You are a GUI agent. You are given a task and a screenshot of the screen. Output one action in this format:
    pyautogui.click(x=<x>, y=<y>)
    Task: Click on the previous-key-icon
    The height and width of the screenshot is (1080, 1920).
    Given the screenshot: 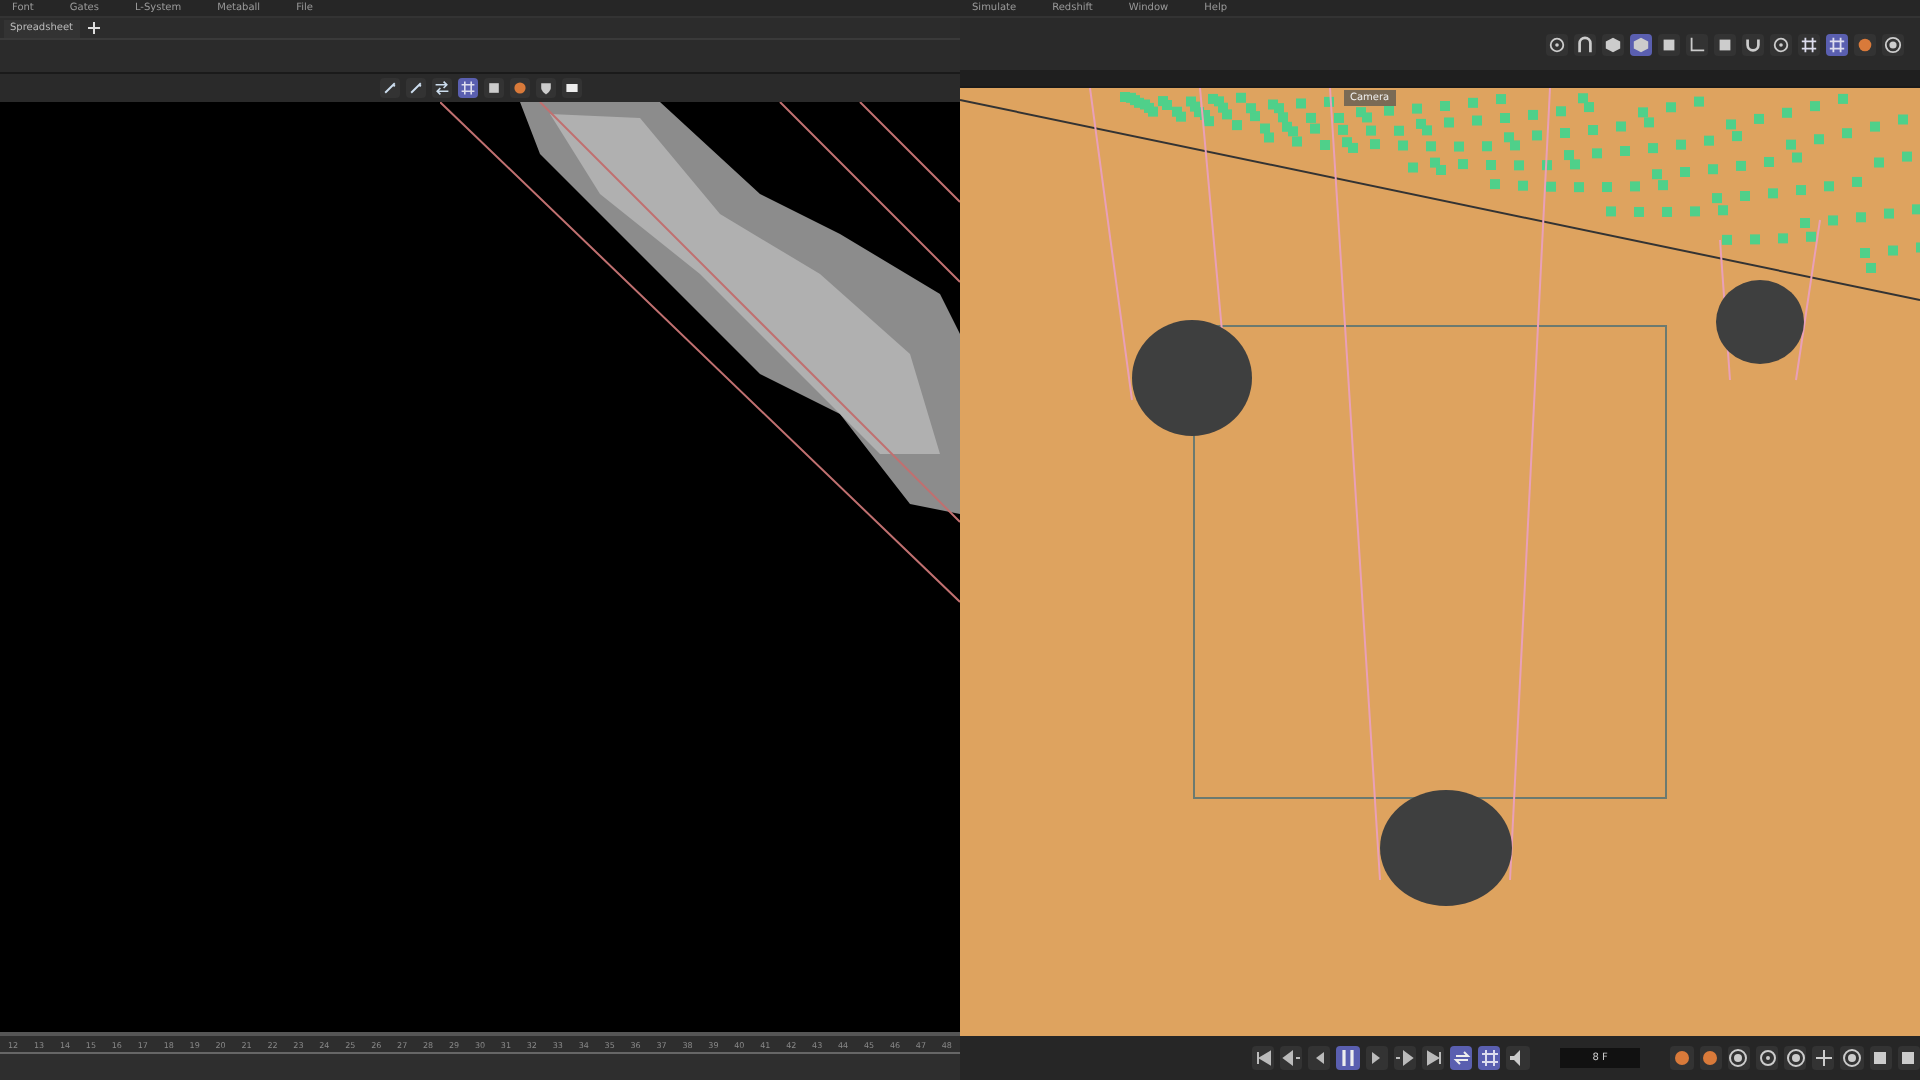 What is the action you would take?
    pyautogui.click(x=1291, y=1058)
    